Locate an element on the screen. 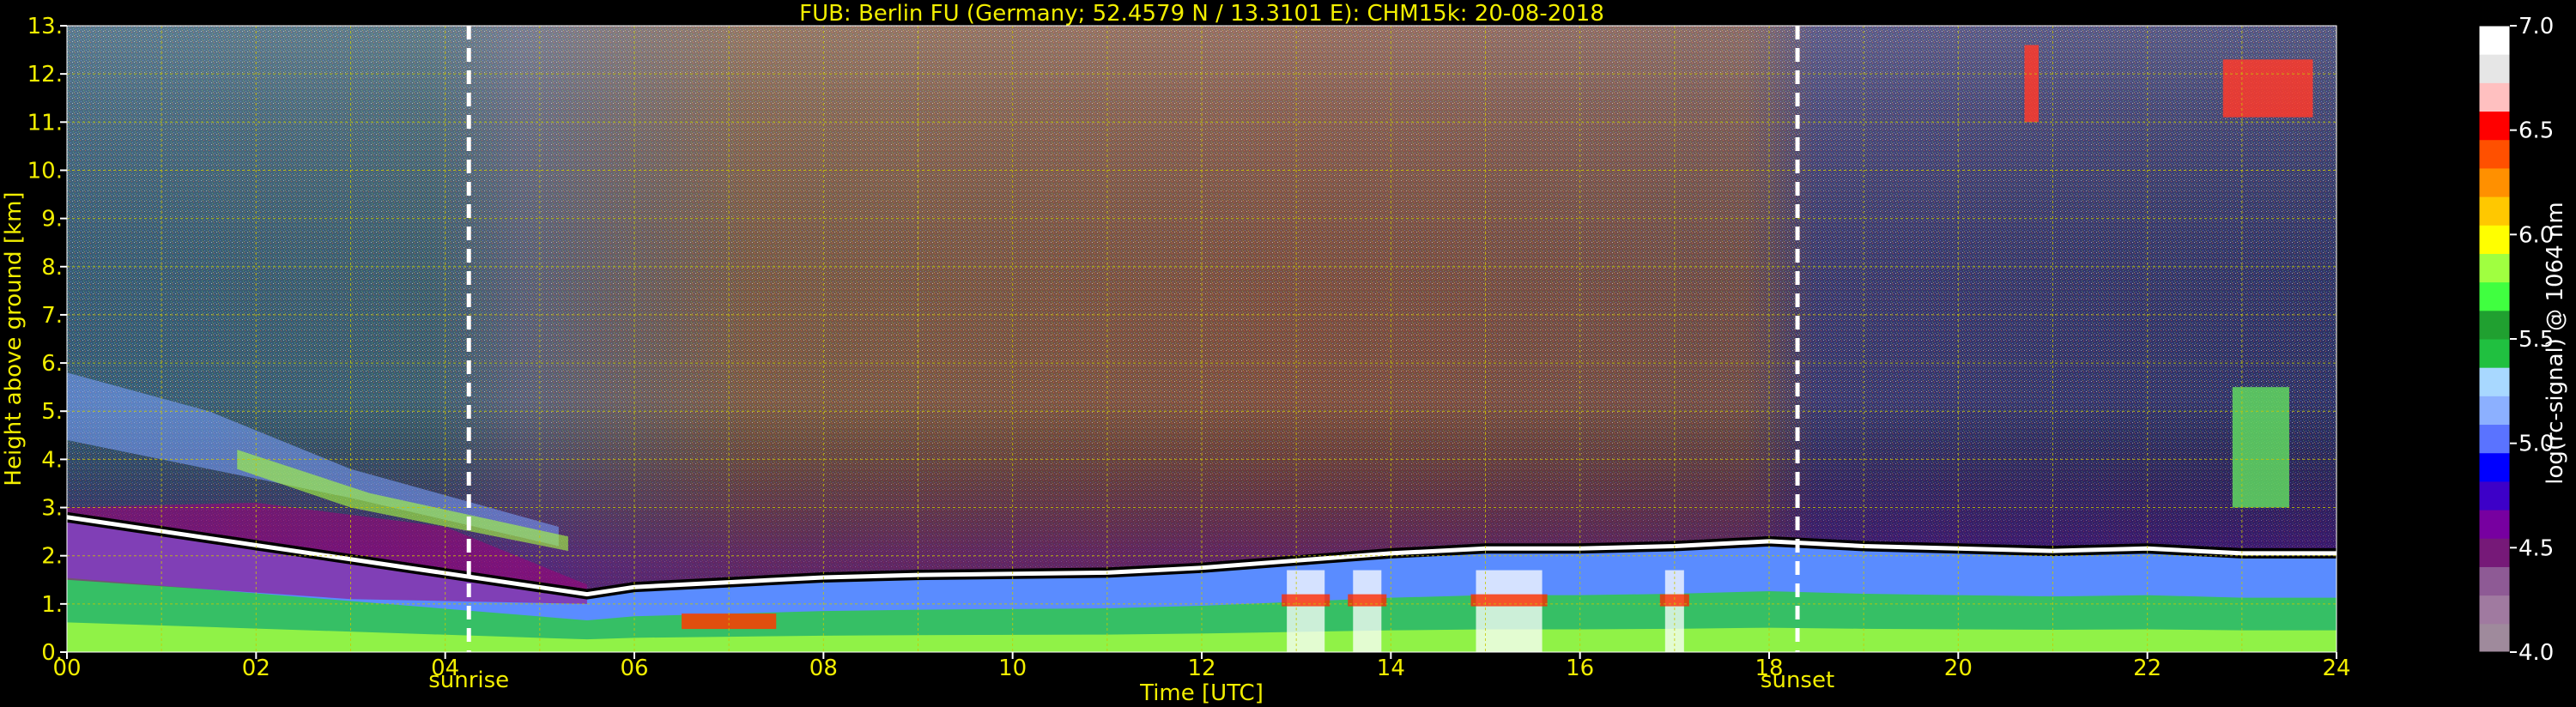  y-tick-label: 6. is located at coordinates (52, 364).